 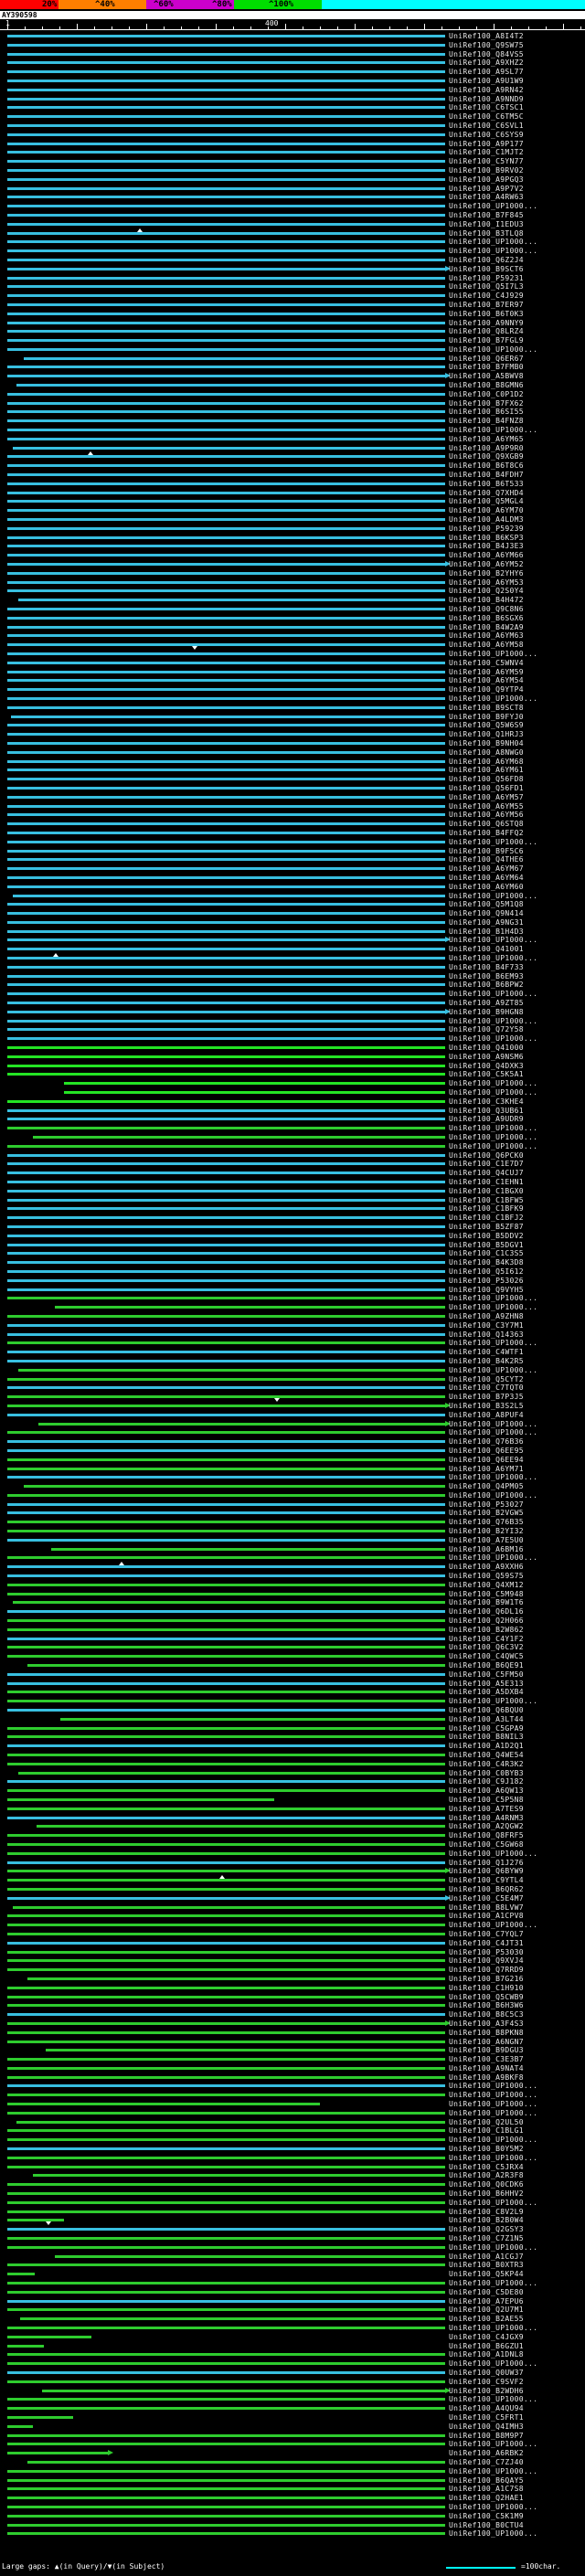 I want to click on hit-label: UniRef100_C5YN77, so click(x=487, y=161).